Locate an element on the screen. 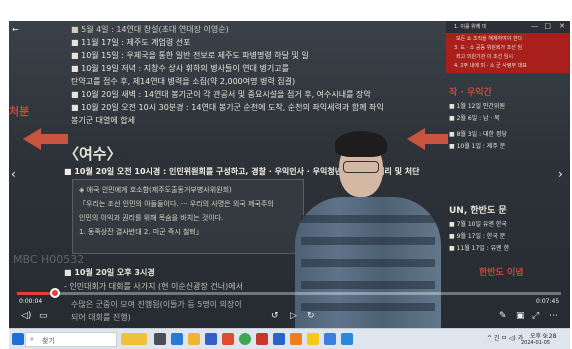 Image resolution: width=572 pixels, height=349 pixels. left-label: 처분 is located at coordinates (19, 111).